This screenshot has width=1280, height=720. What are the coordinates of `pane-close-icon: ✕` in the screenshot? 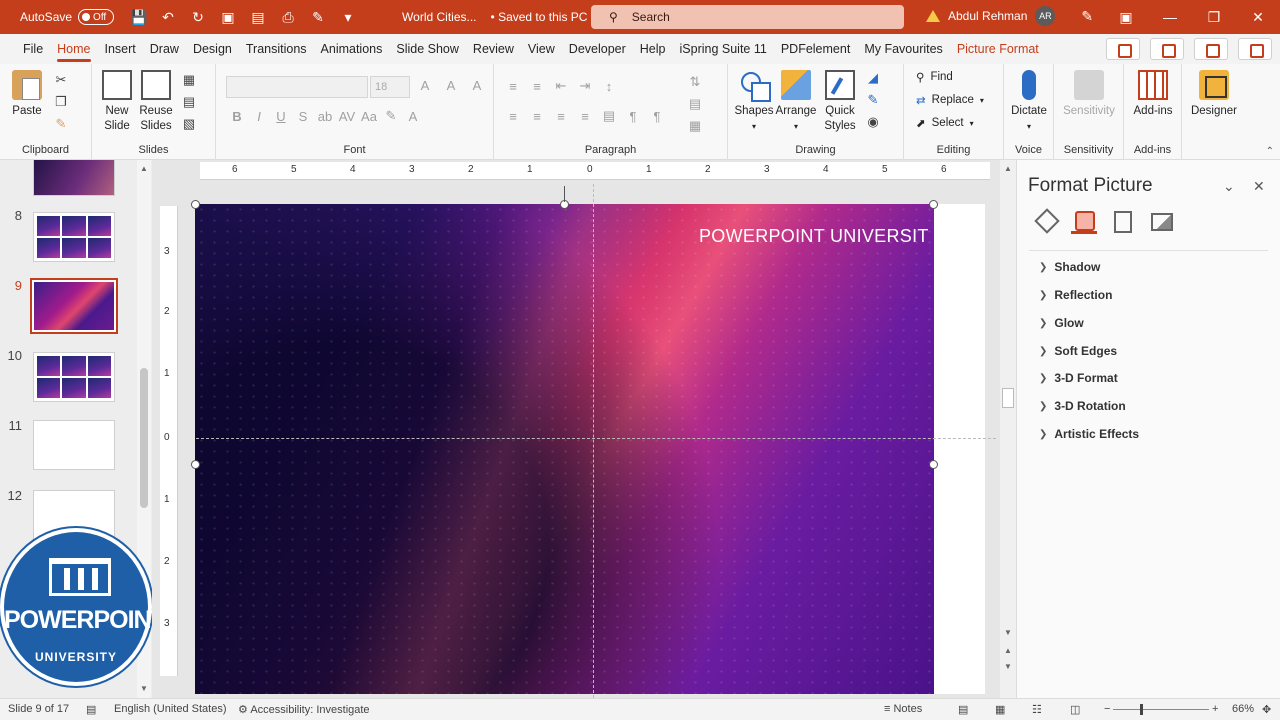 It's located at (1259, 186).